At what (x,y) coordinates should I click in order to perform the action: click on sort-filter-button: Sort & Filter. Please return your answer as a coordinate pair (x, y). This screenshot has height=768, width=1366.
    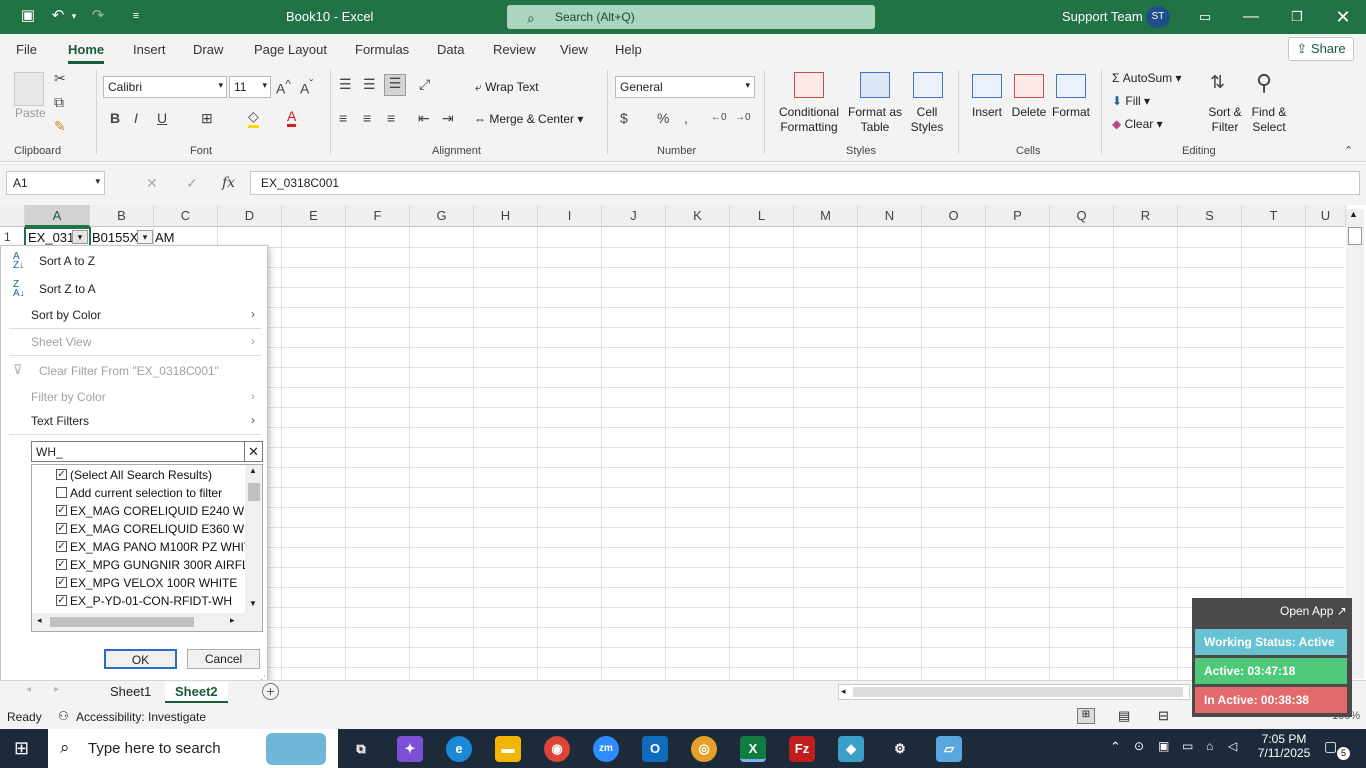
    Looking at the image, I should click on (1225, 120).